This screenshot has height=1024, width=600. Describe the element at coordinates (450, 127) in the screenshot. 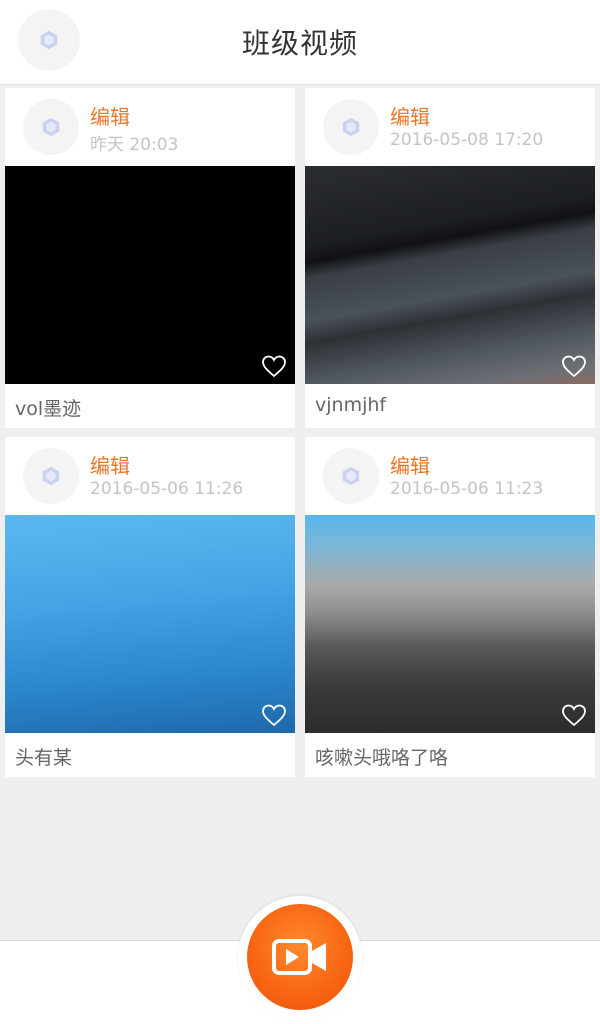

I see `card-header: 编辑 2016-05-08 17:20` at that location.